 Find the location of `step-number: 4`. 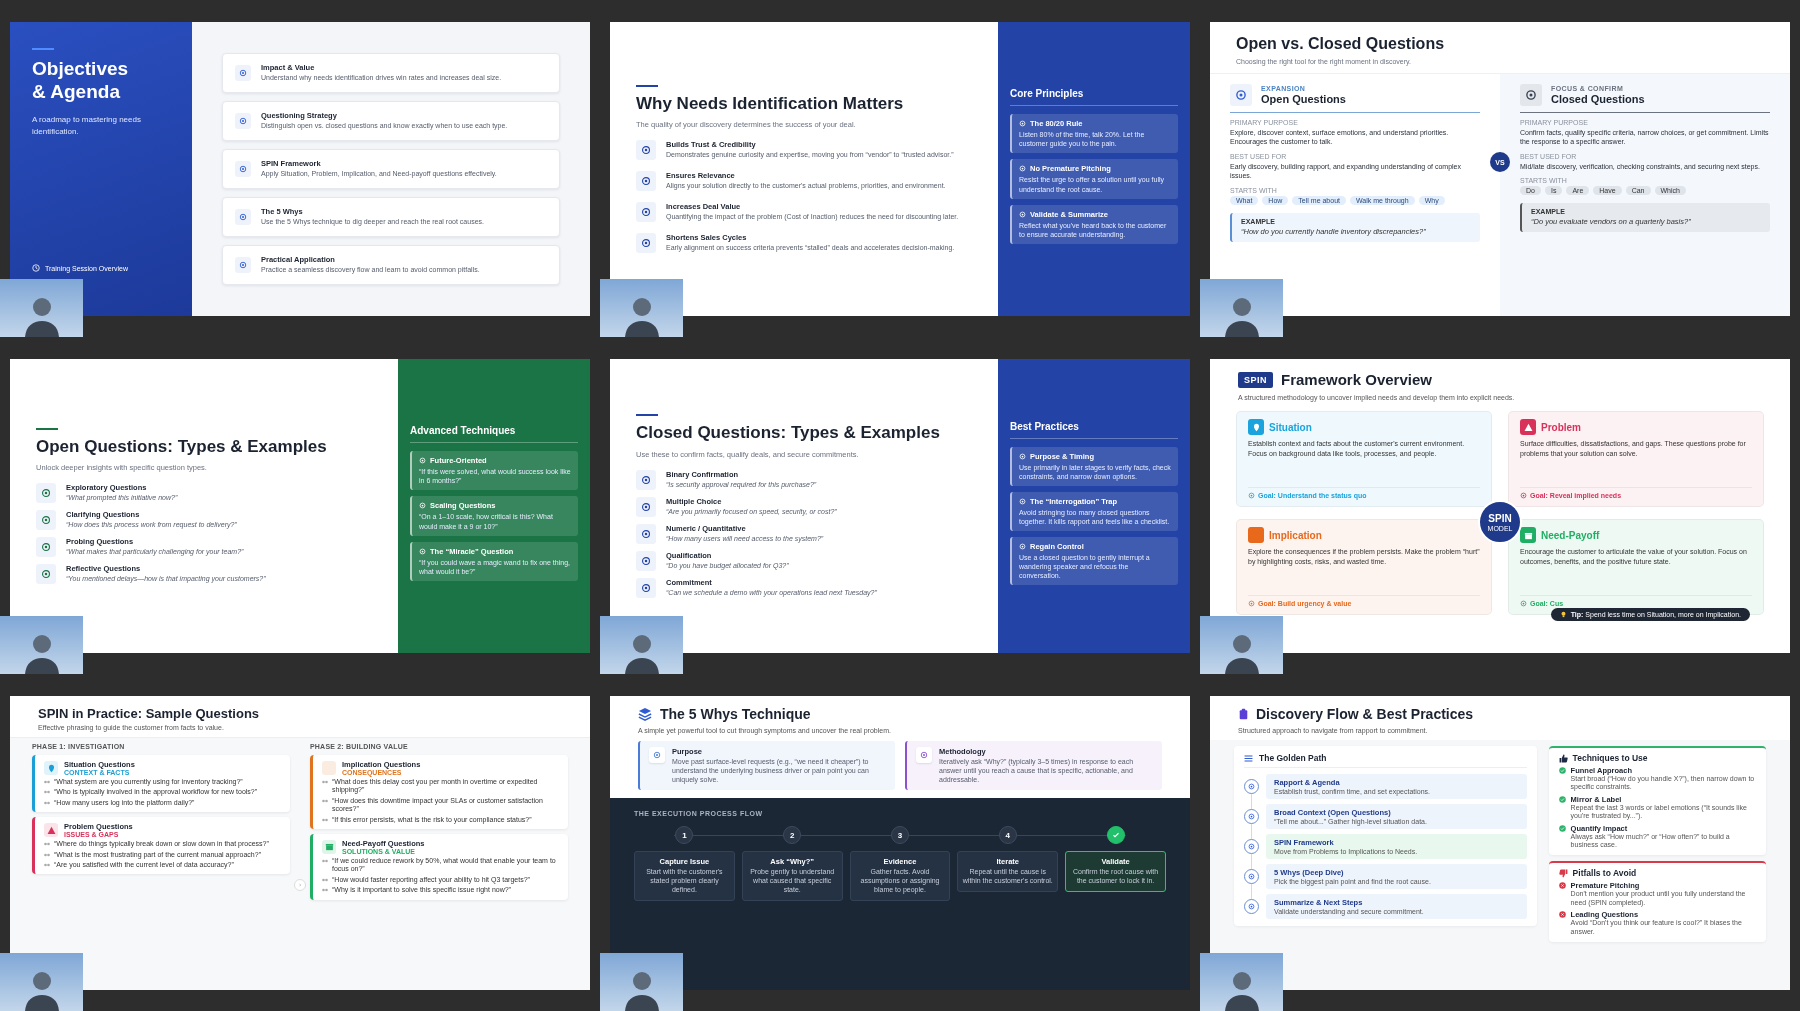

step-number: 4 is located at coordinates (1007, 835).